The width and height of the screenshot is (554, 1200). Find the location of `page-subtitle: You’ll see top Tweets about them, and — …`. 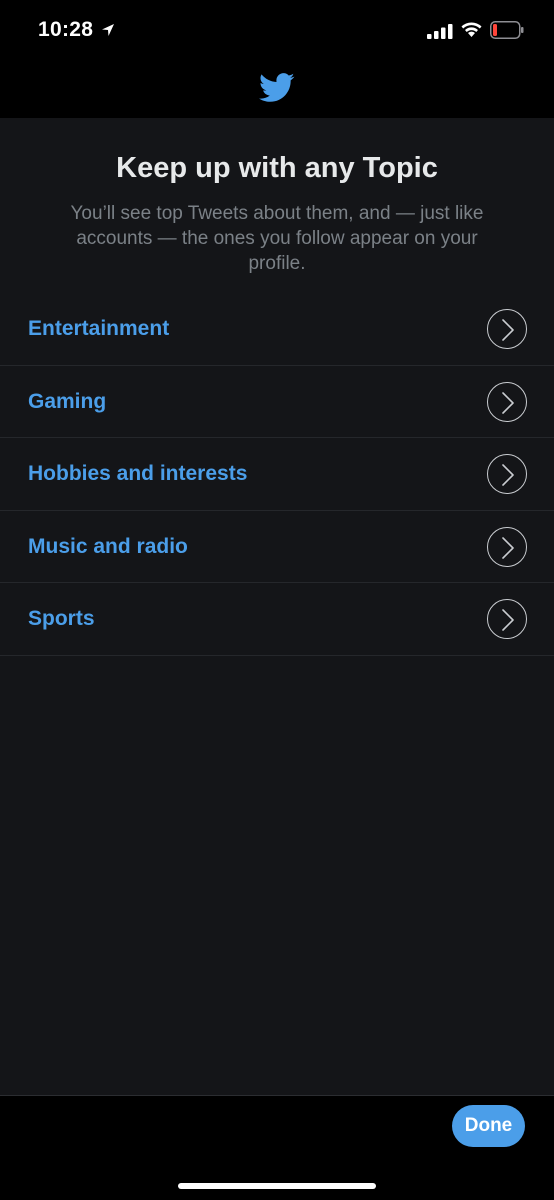

page-subtitle: You’ll see top Tweets about them, and — … is located at coordinates (277, 238).